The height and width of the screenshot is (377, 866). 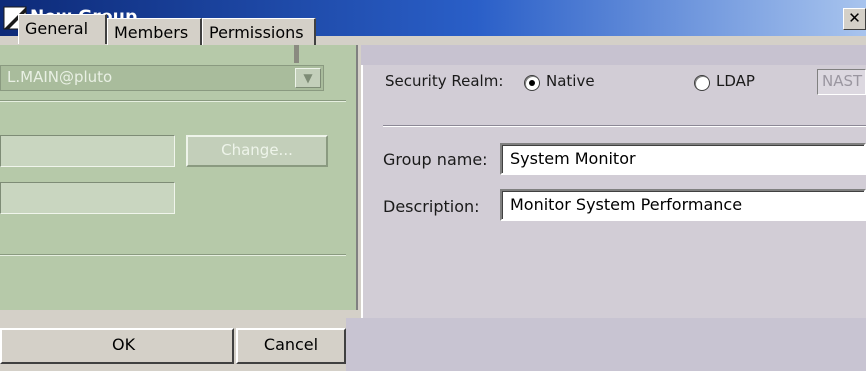 I want to click on cancel-button: Cancel, so click(x=291, y=346).